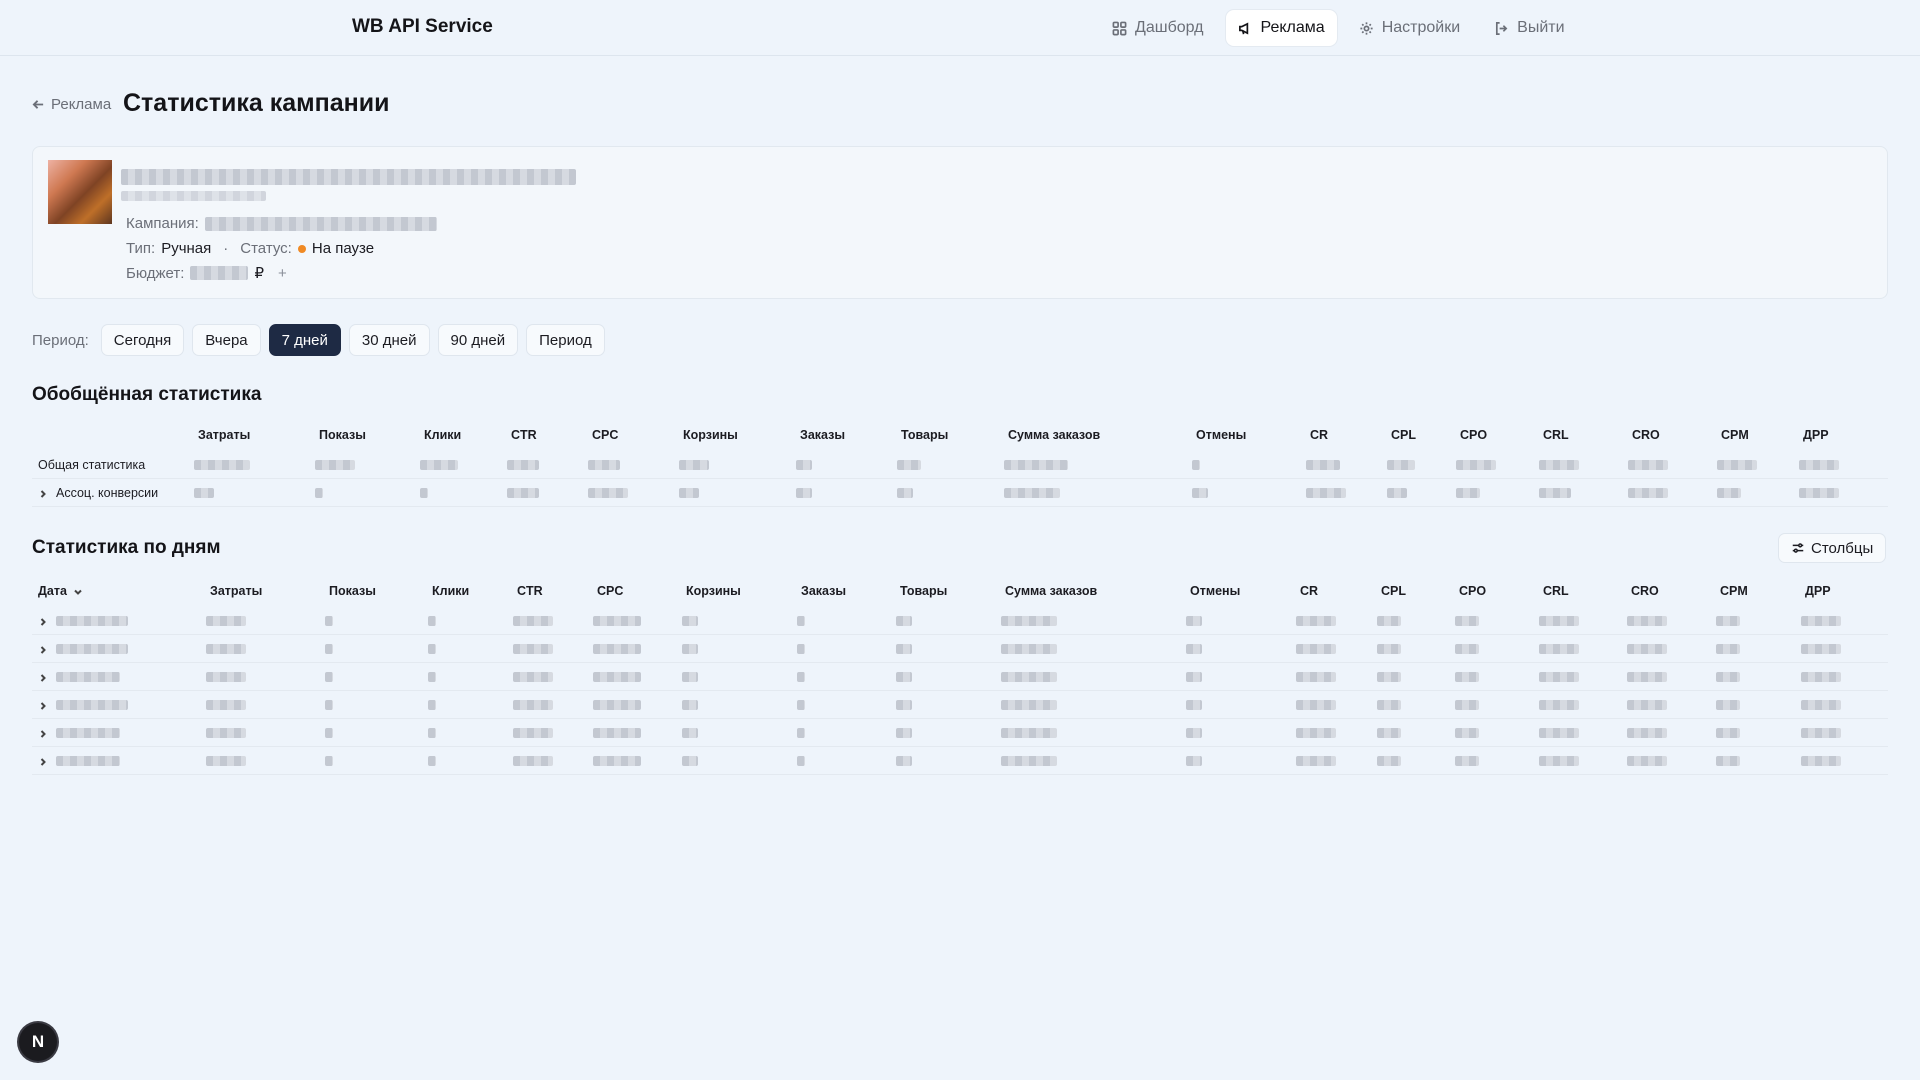 Image resolution: width=1920 pixels, height=1080 pixels. What do you see at coordinates (282, 273) in the screenshot?
I see `add-budget-button: +` at bounding box center [282, 273].